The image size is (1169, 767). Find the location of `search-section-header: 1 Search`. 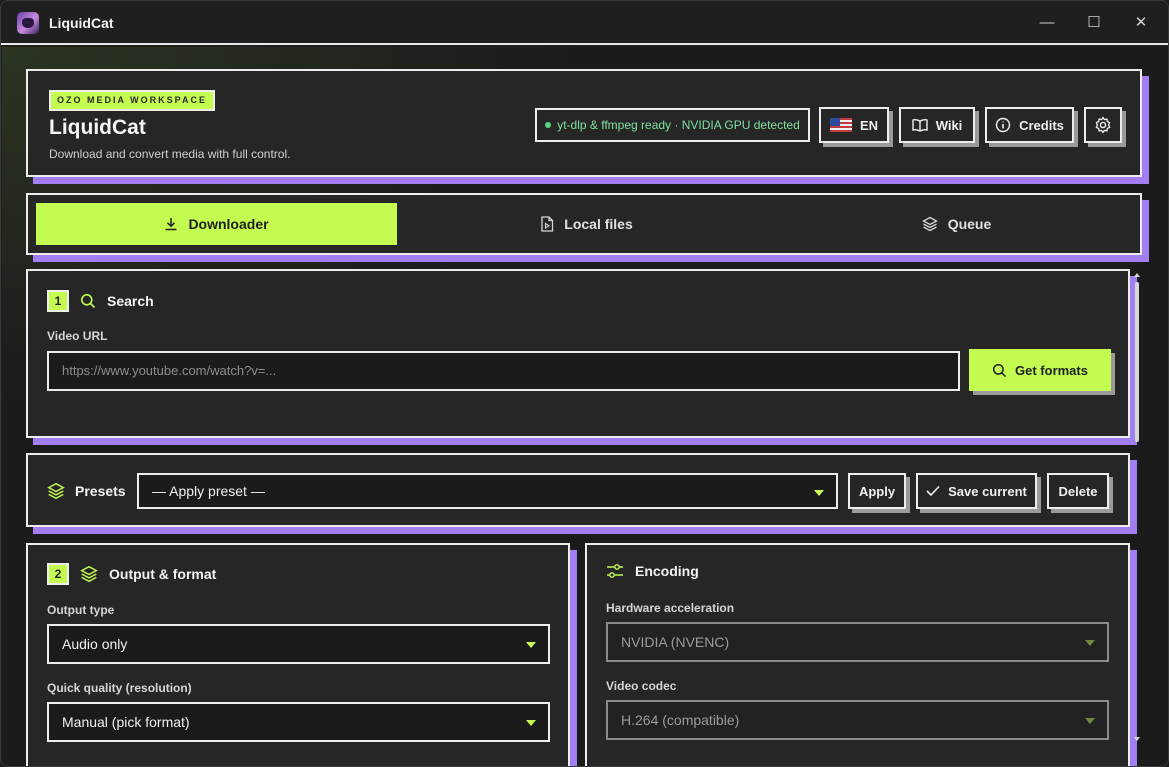

search-section-header: 1 Search is located at coordinates (100, 301).